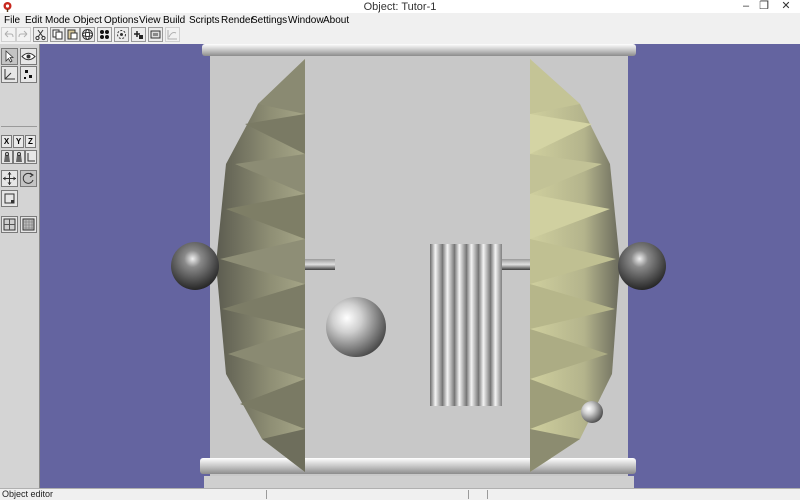  What do you see at coordinates (400, 494) in the screenshot?
I see `status-bar: Object editor` at bounding box center [400, 494].